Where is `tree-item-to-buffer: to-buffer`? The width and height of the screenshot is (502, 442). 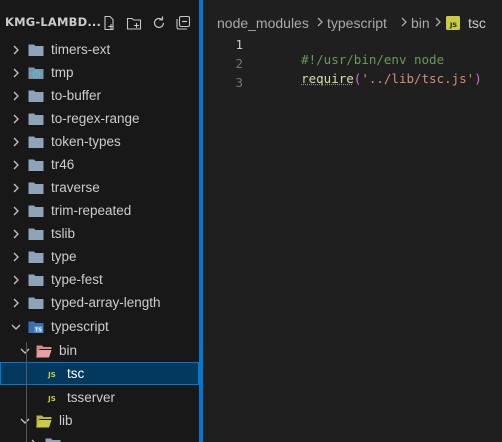
tree-item-to-buffer: to-buffer is located at coordinates (99, 95).